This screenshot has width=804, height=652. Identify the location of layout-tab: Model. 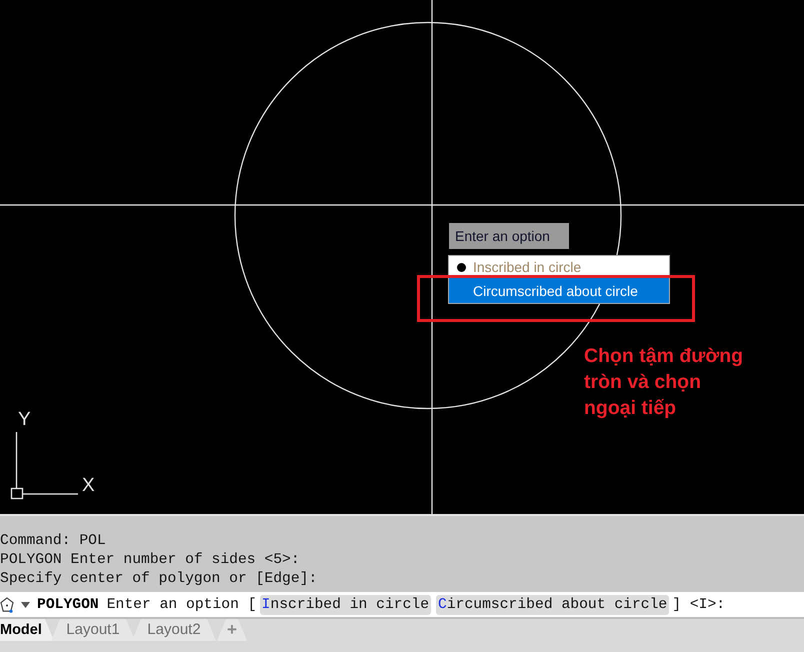
(27, 630).